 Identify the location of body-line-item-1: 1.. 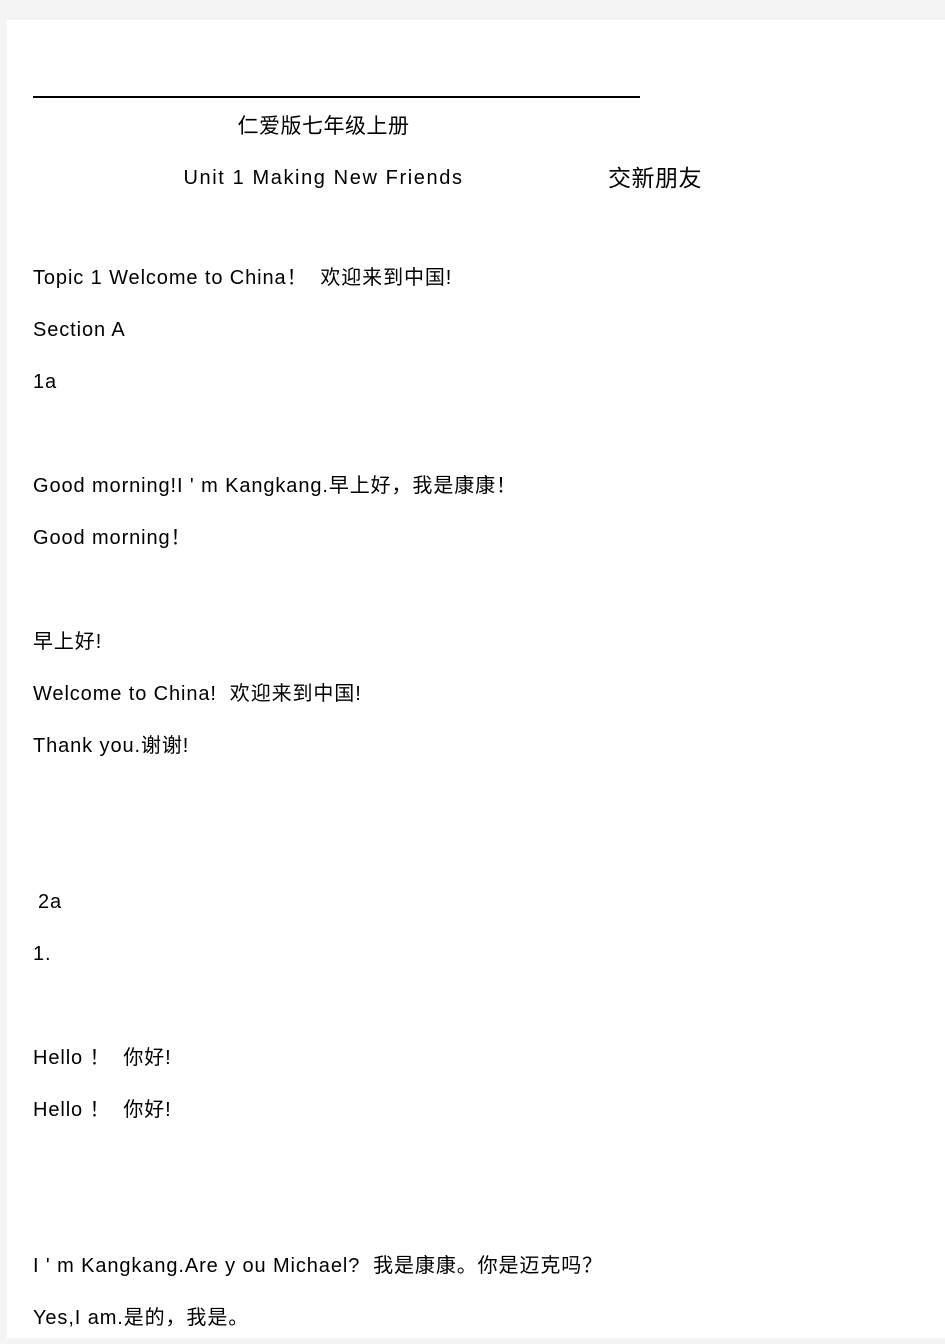
(42, 954).